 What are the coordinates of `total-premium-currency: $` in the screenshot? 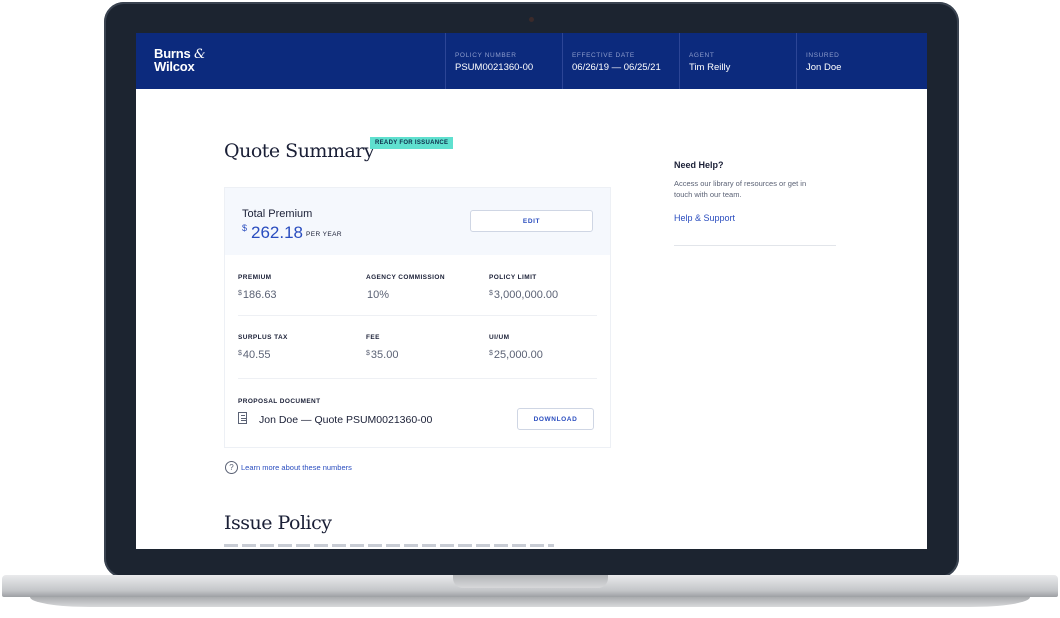 It's located at (245, 228).